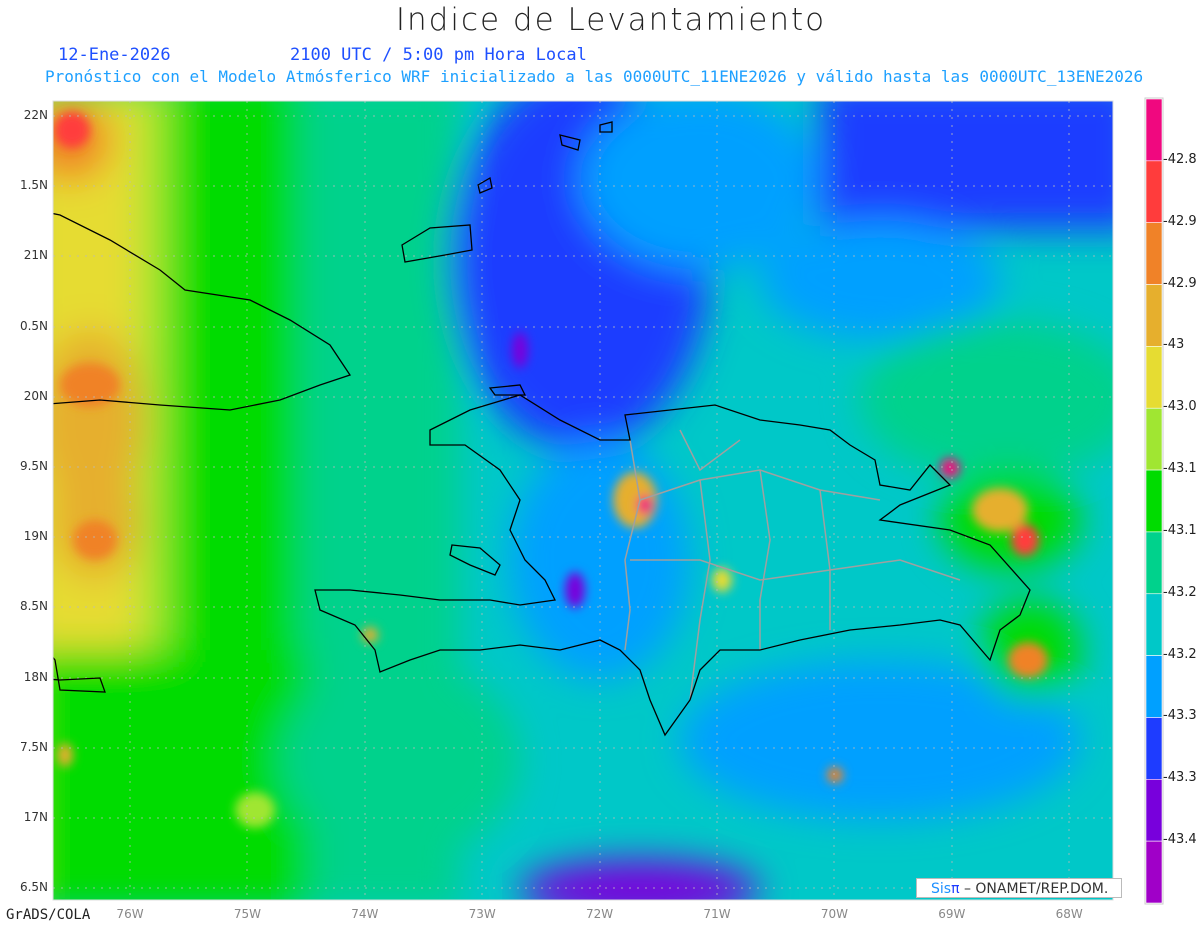 This screenshot has height=927, width=1200. I want to click on credit-text: – ONAMET/REP.DOM., so click(1034, 889).